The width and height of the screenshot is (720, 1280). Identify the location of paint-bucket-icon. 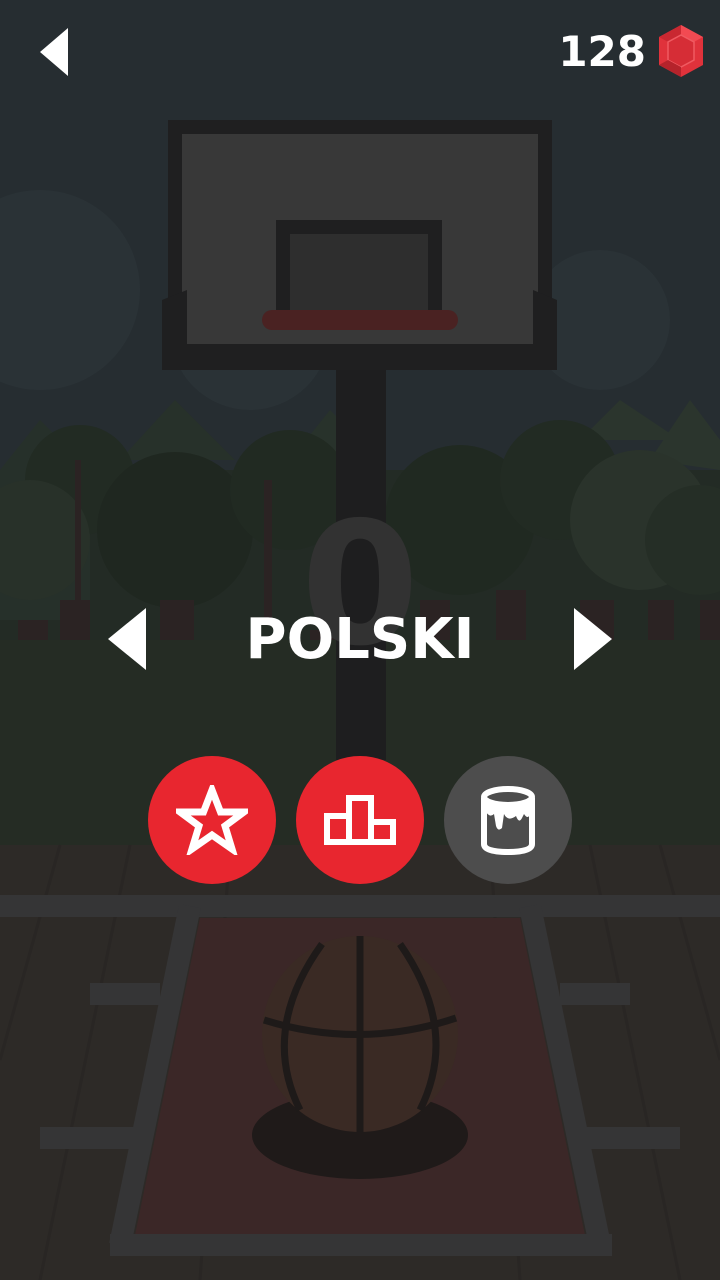
(508, 821).